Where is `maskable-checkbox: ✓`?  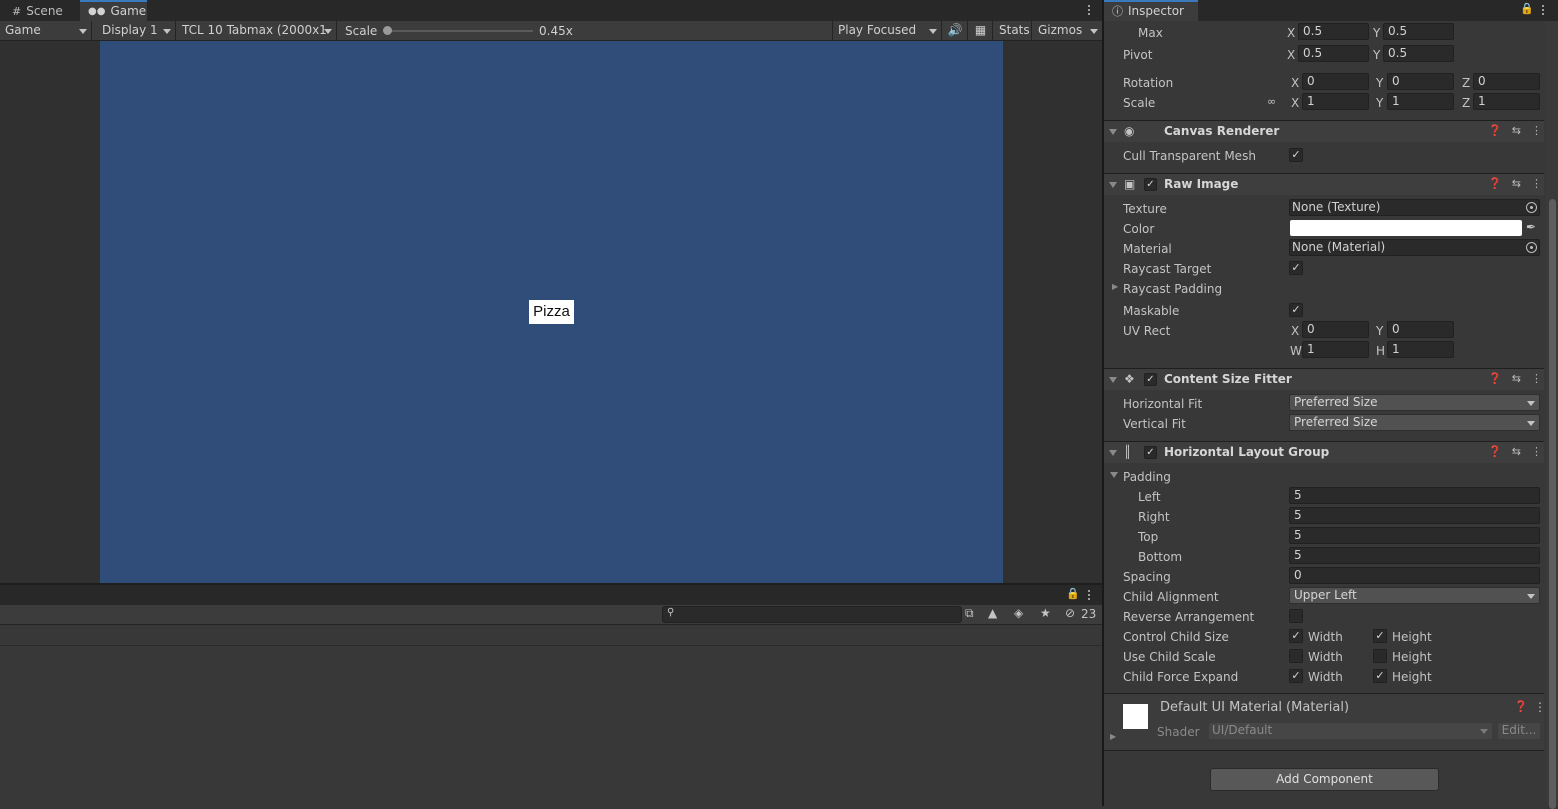
maskable-checkbox: ✓ is located at coordinates (1296, 310).